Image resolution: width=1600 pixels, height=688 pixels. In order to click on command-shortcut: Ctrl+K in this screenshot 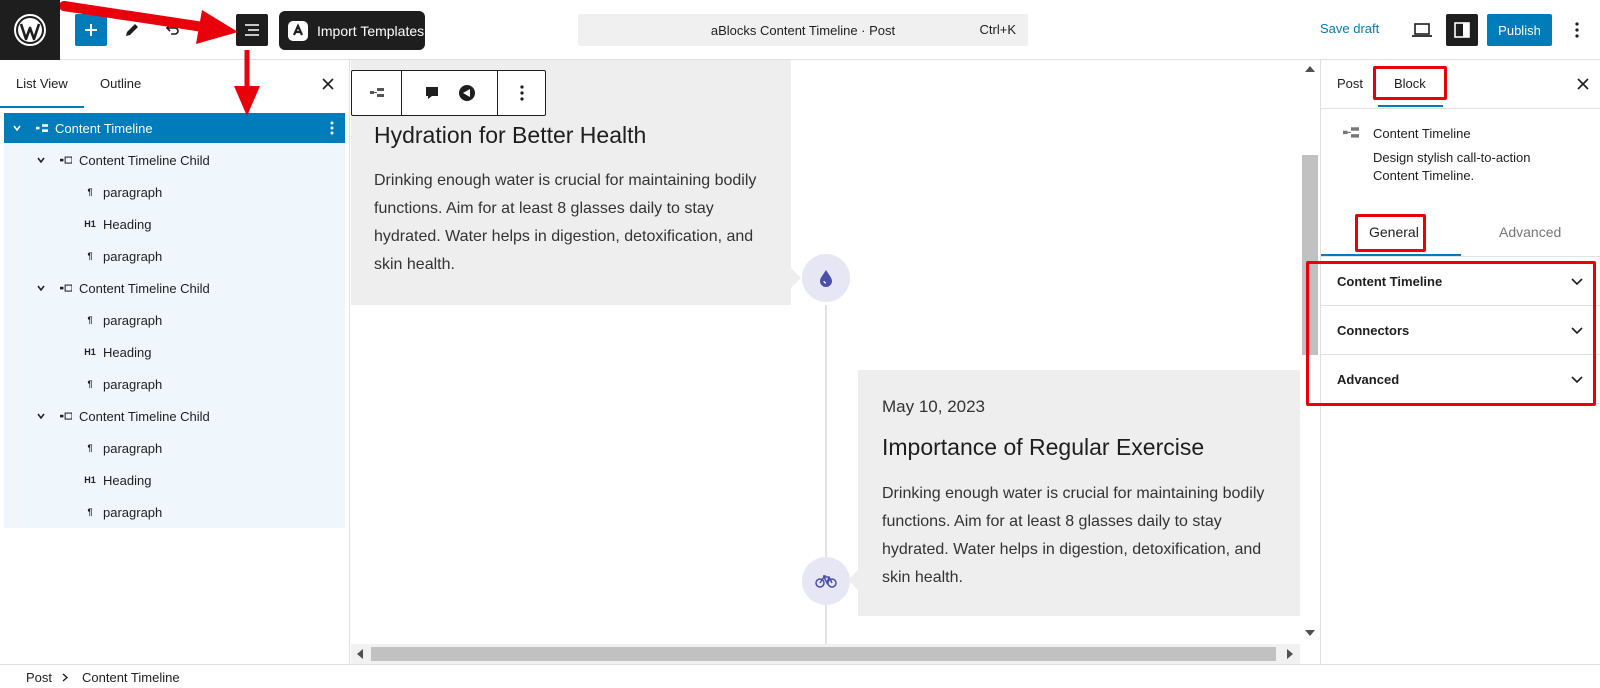, I will do `click(997, 29)`.